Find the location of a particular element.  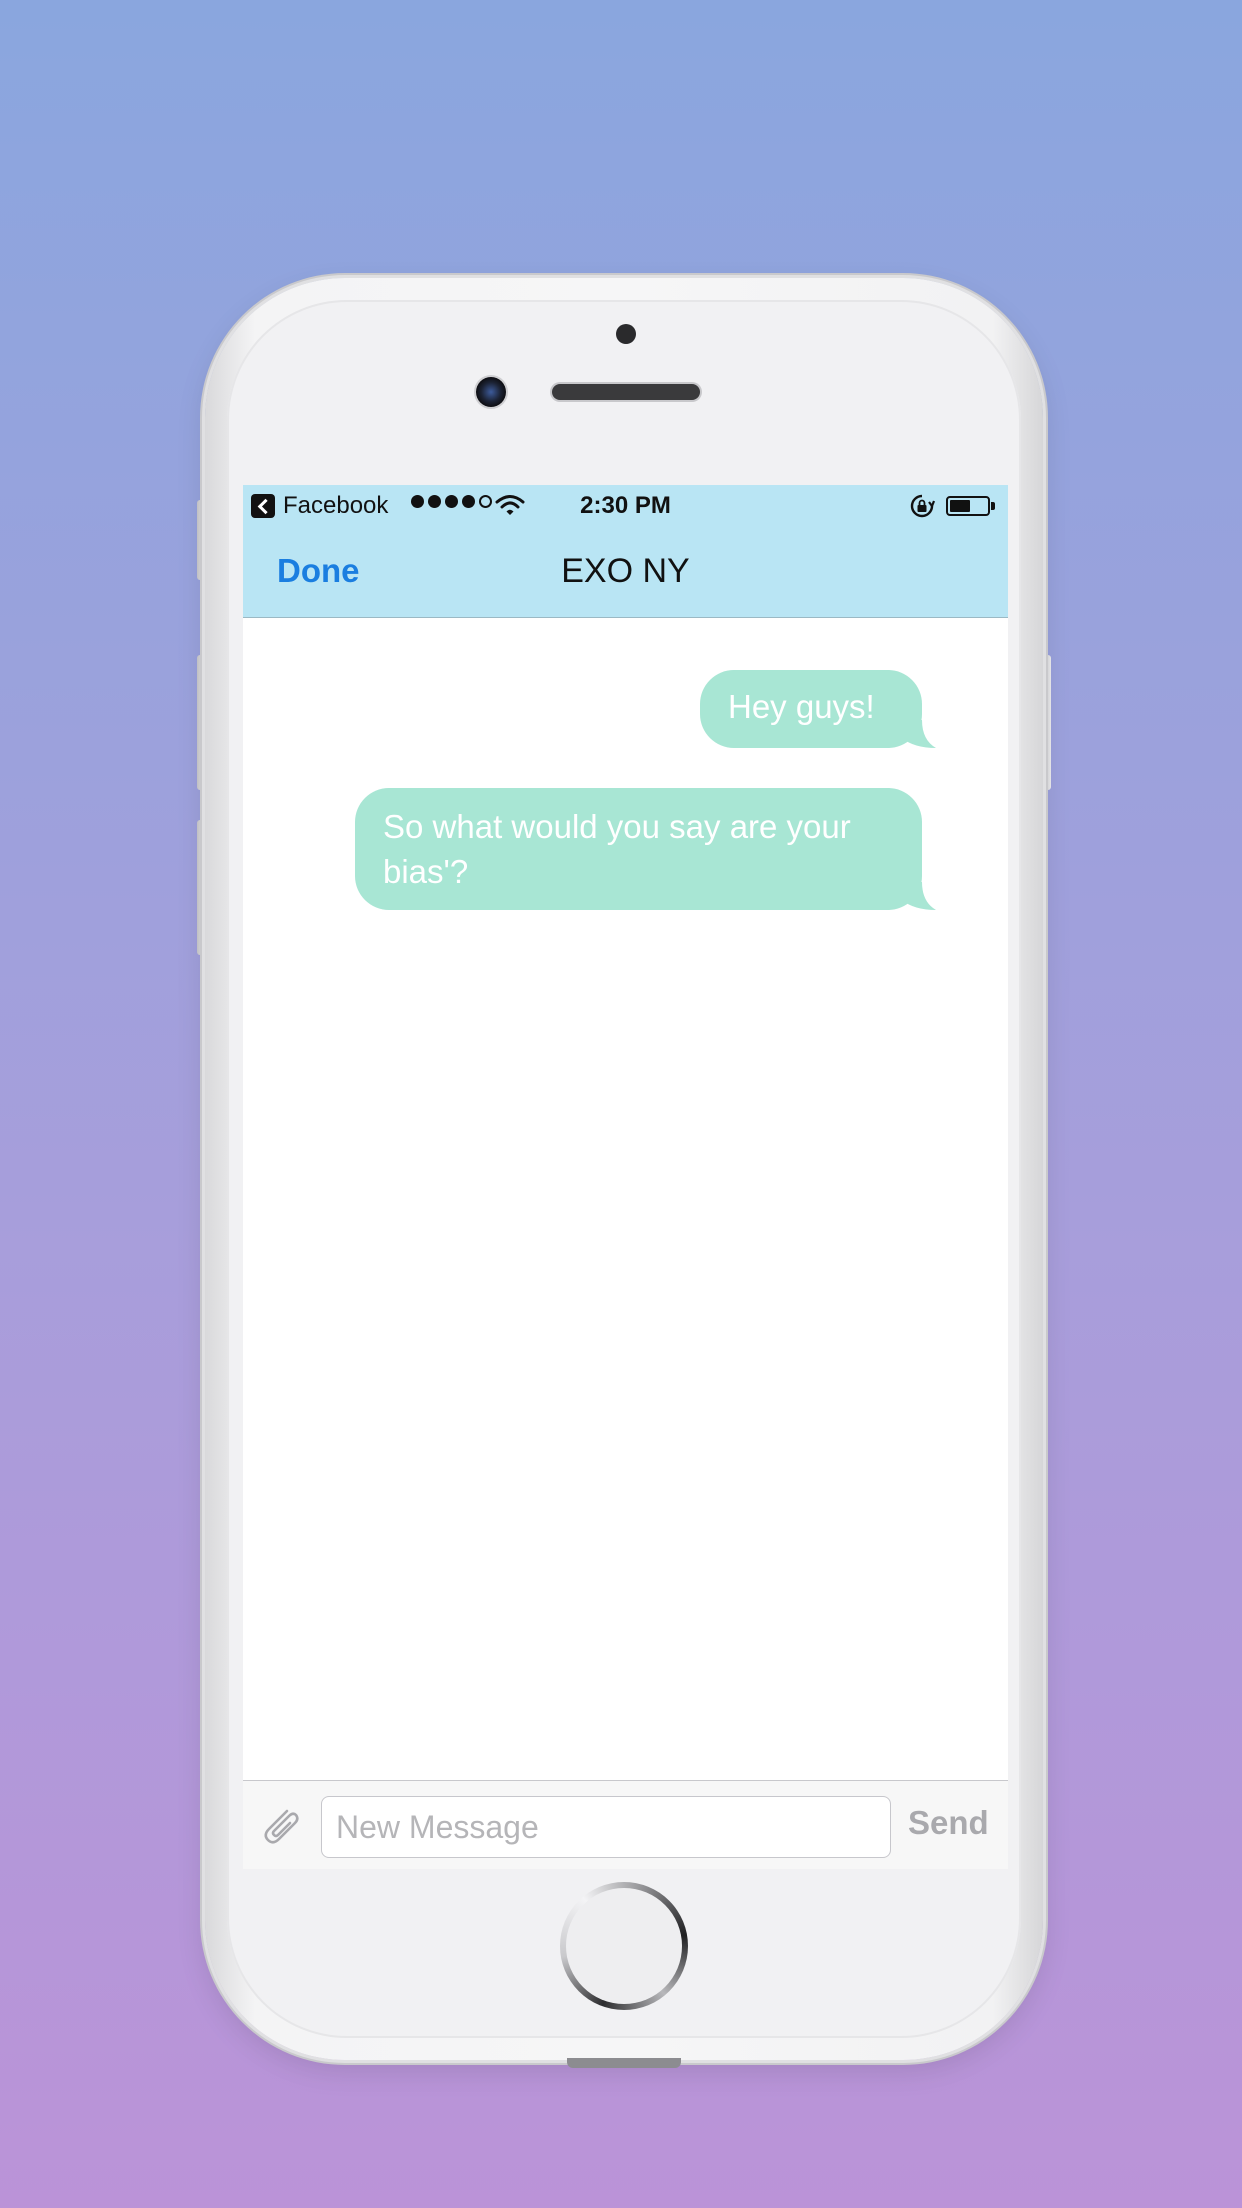

battery-icon is located at coordinates (968, 506).